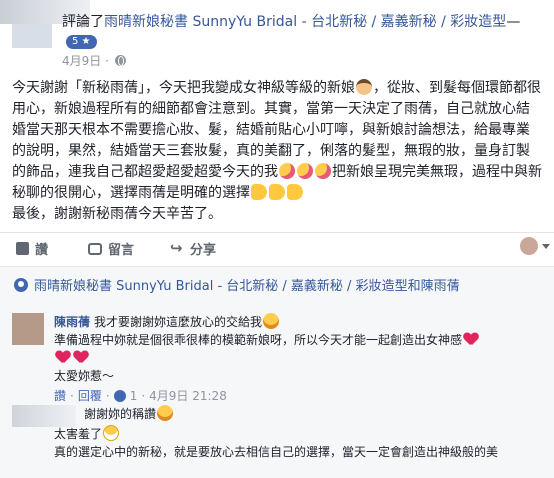 The image size is (554, 478). I want to click on comment-line: 太愛妳惹～, so click(84, 376).